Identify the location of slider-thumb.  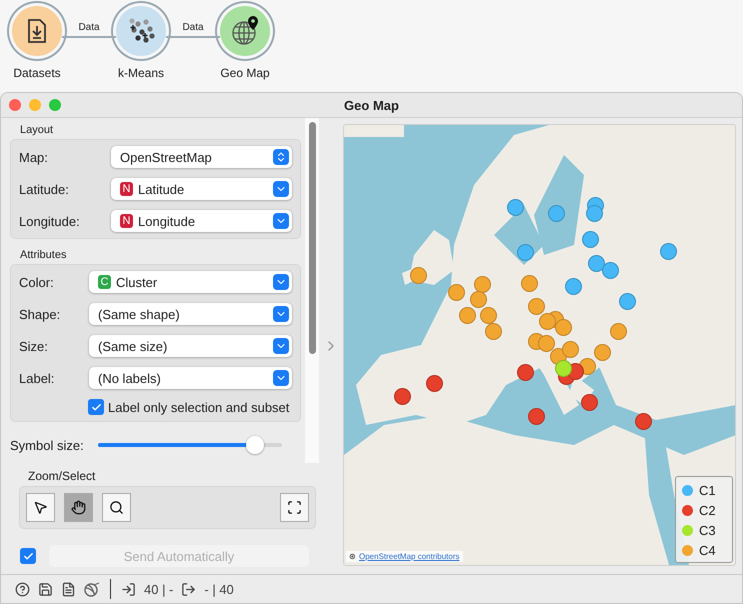
(255, 445).